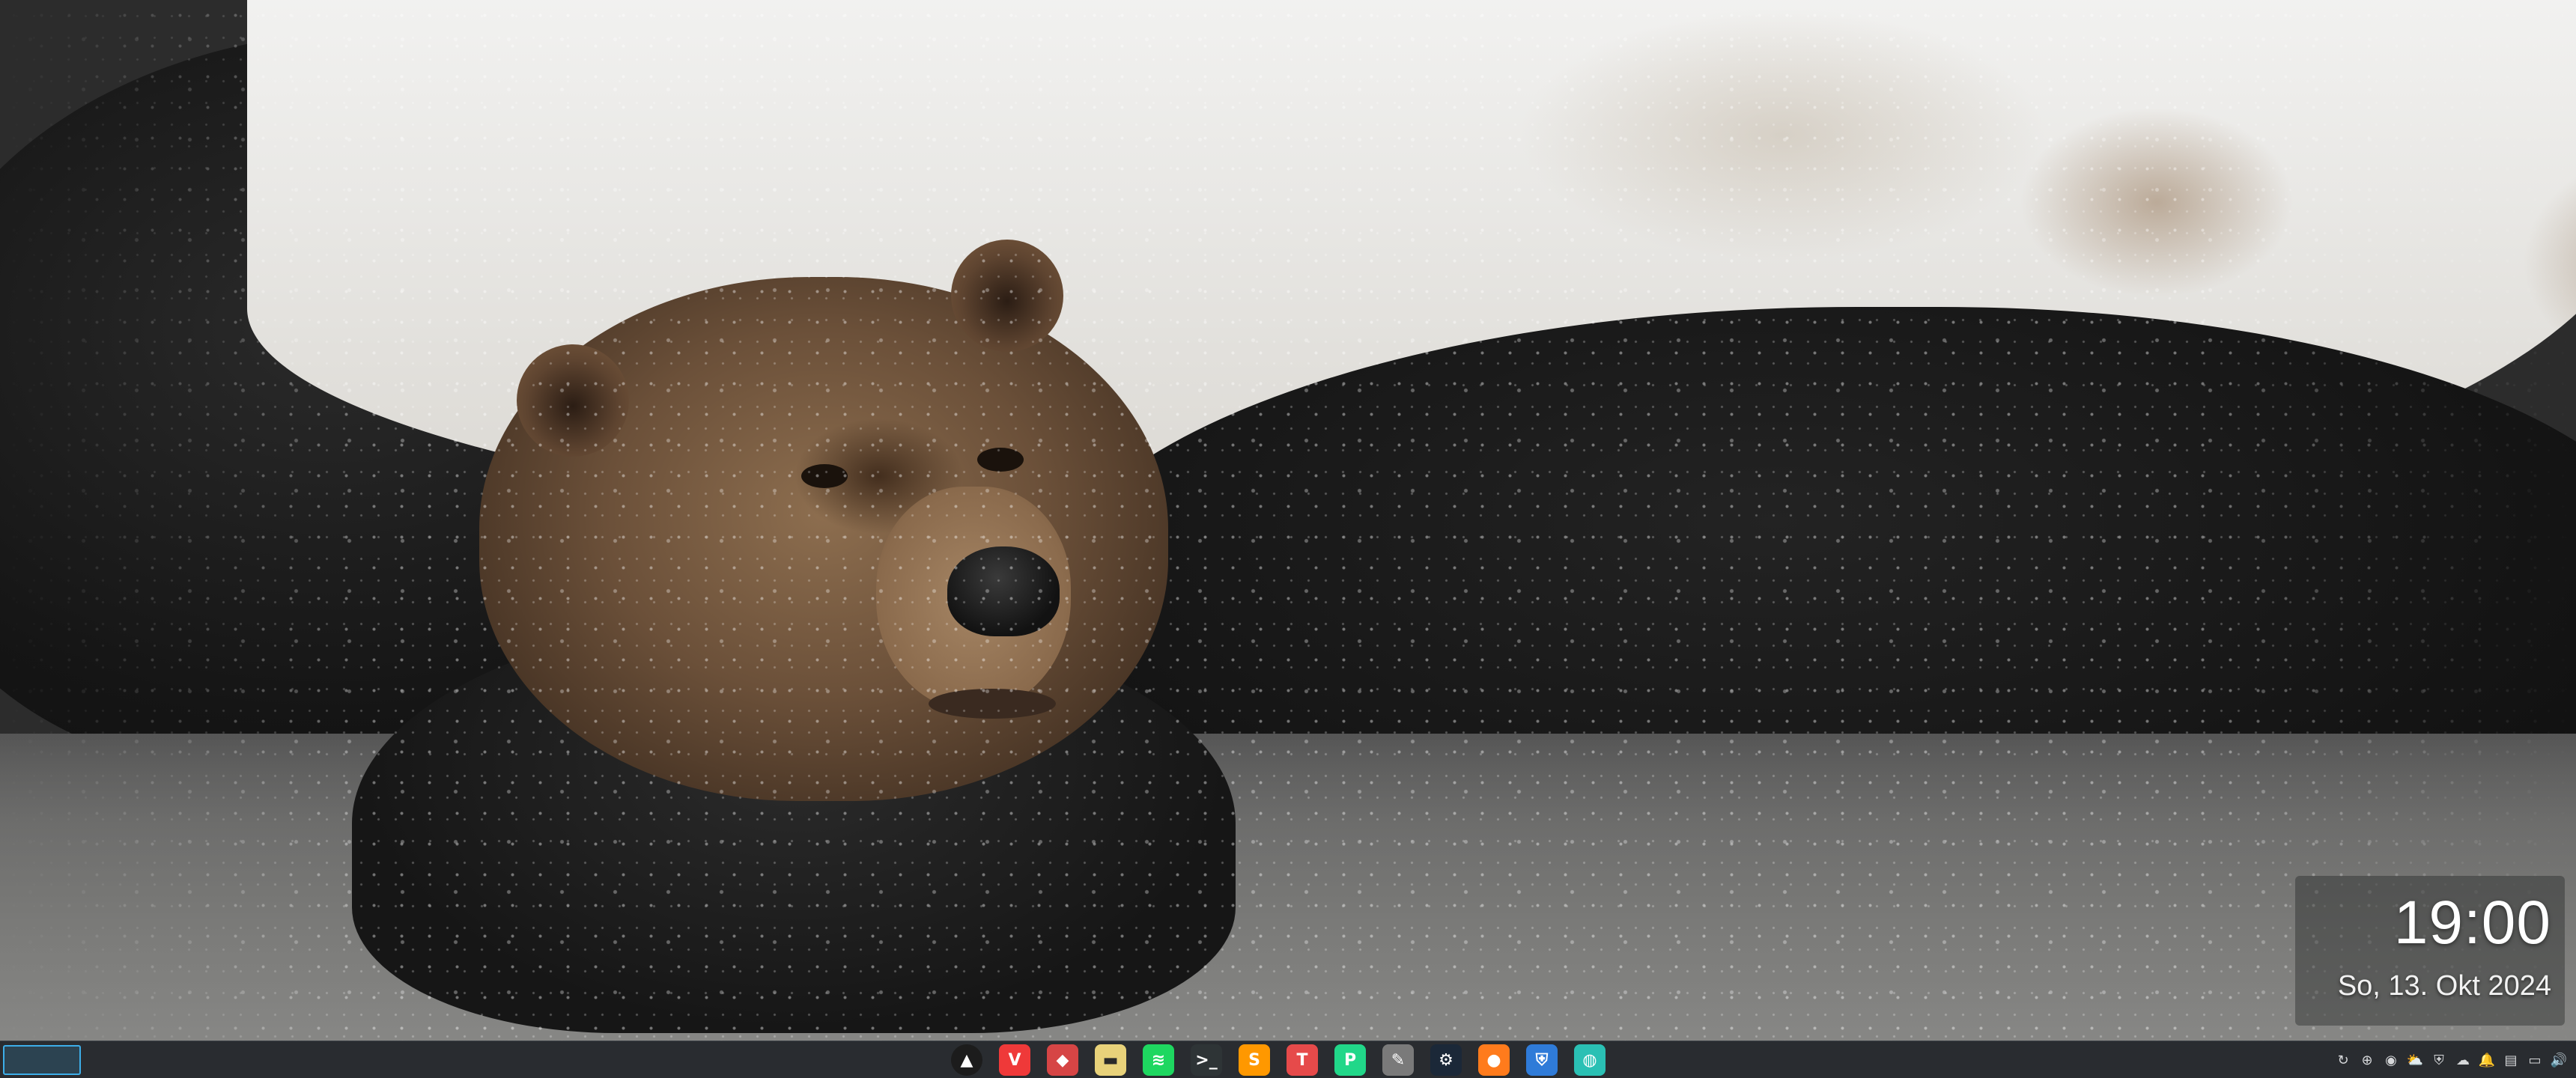 The height and width of the screenshot is (1078, 2576). Describe the element at coordinates (1278, 1060) in the screenshot. I see `task-manager: ▲ V ◆ ▬ ≋ >_ S T P ✎ ⚙ ● ⛨ ◍` at that location.